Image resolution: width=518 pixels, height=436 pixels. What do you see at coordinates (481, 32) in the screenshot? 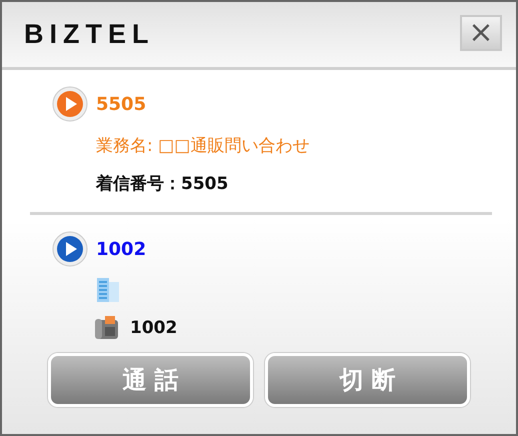
I see `close-button: ×` at bounding box center [481, 32].